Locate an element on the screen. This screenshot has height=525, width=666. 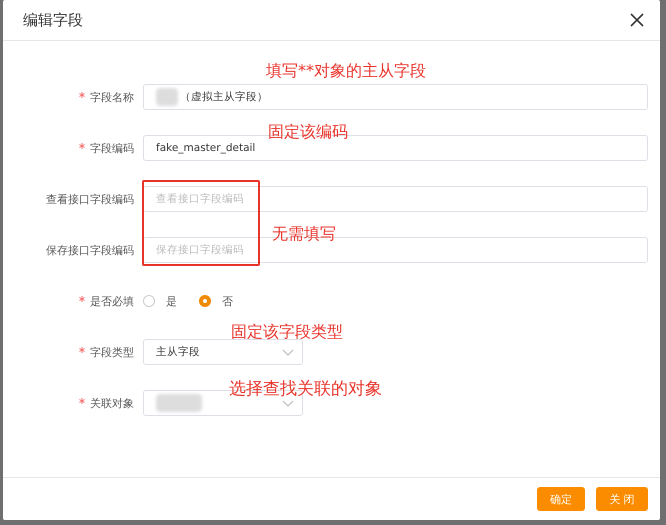
annotation-text: 填写**对象的主从字段 is located at coordinates (346, 71).